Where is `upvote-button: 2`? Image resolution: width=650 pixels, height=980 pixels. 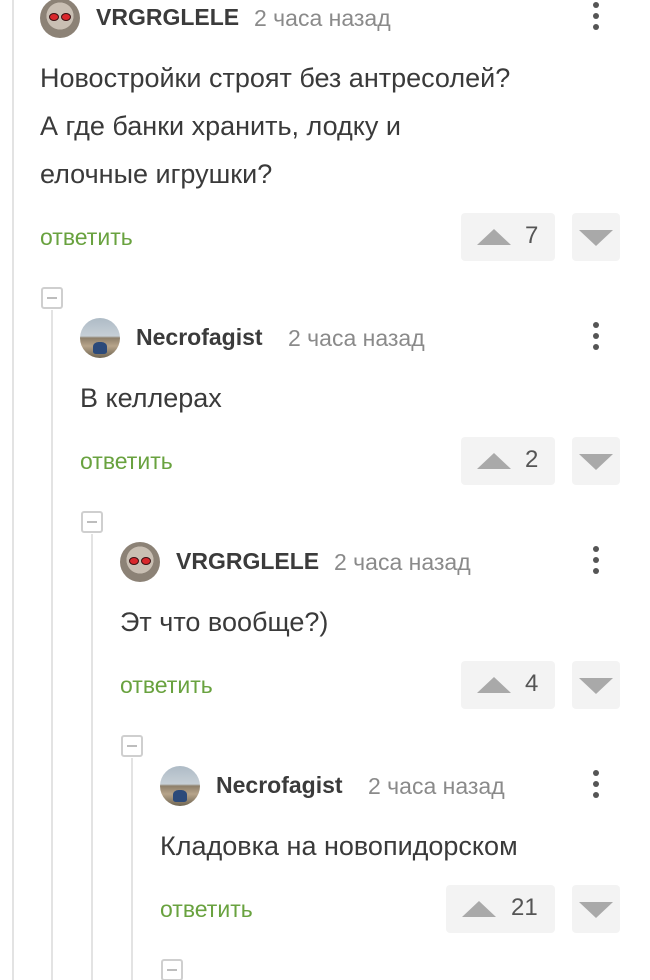 upvote-button: 2 is located at coordinates (508, 461).